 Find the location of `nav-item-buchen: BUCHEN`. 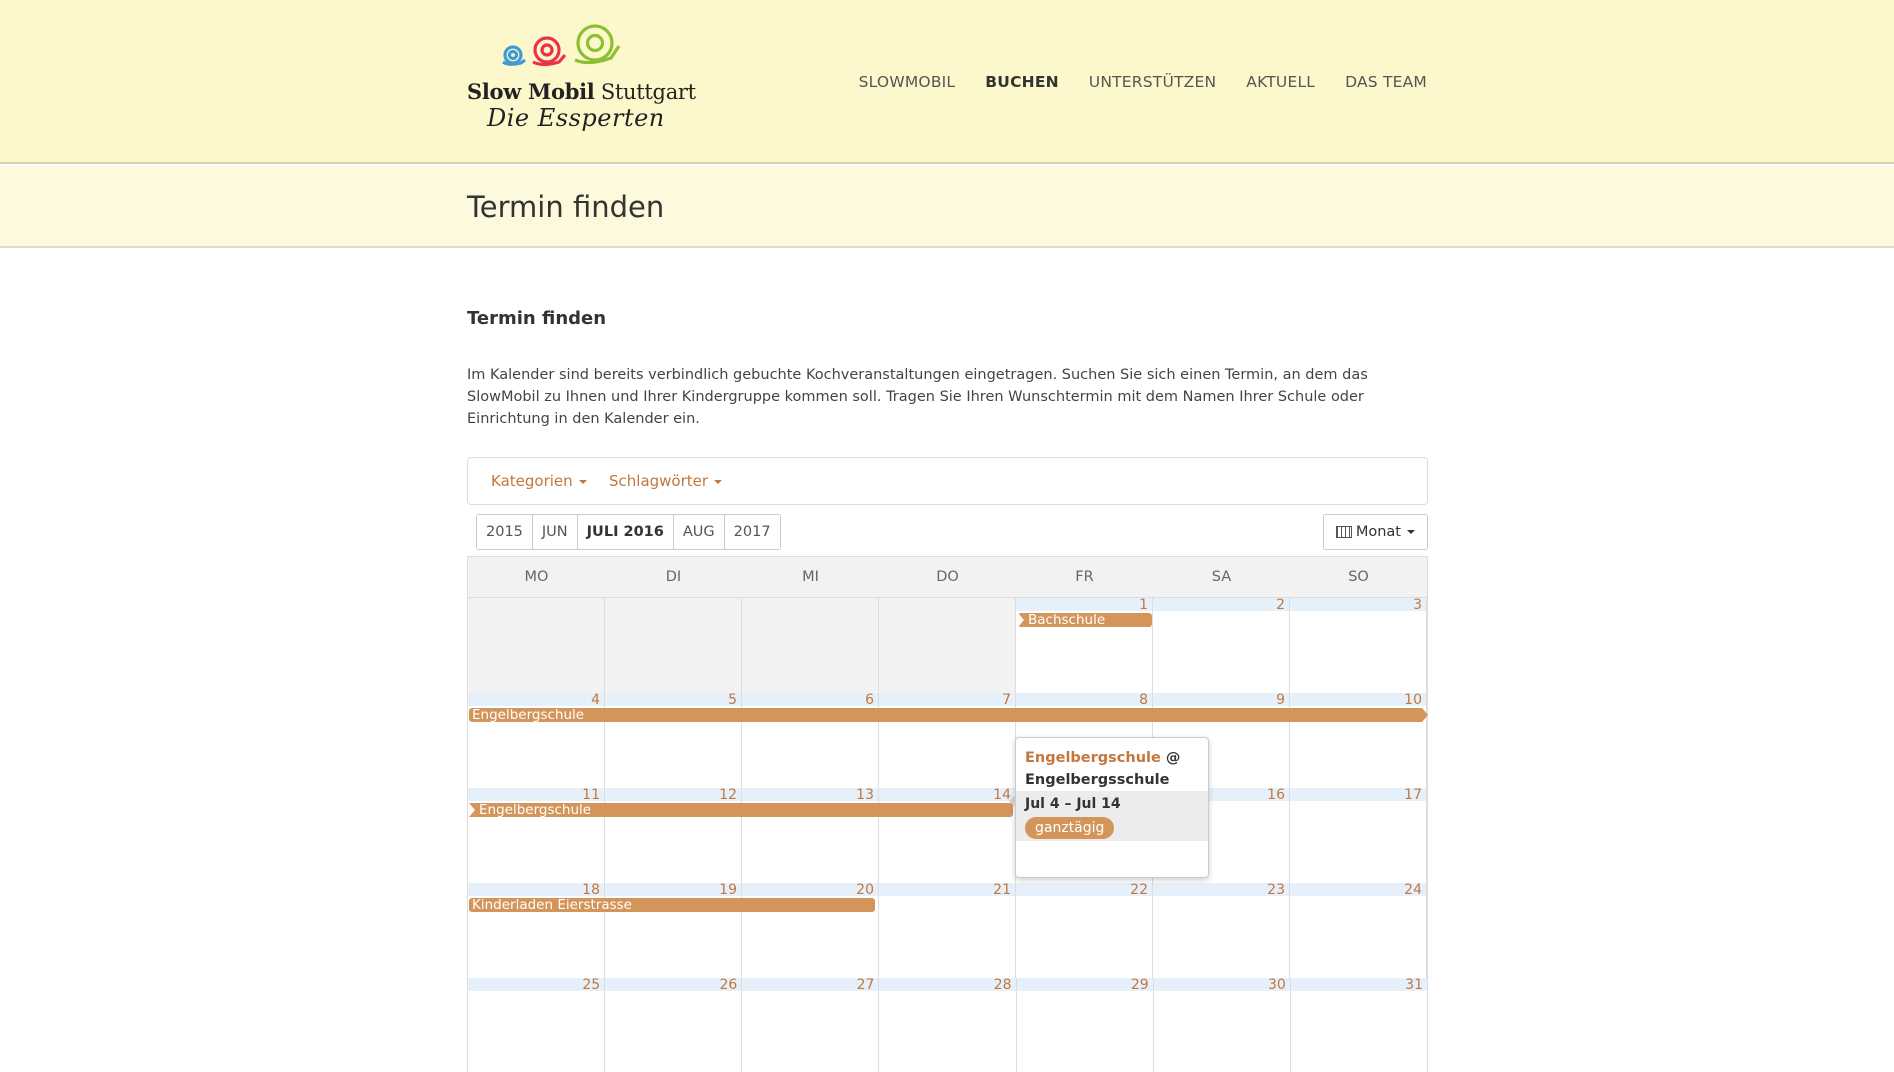

nav-item-buchen: BUCHEN is located at coordinates (1022, 82).